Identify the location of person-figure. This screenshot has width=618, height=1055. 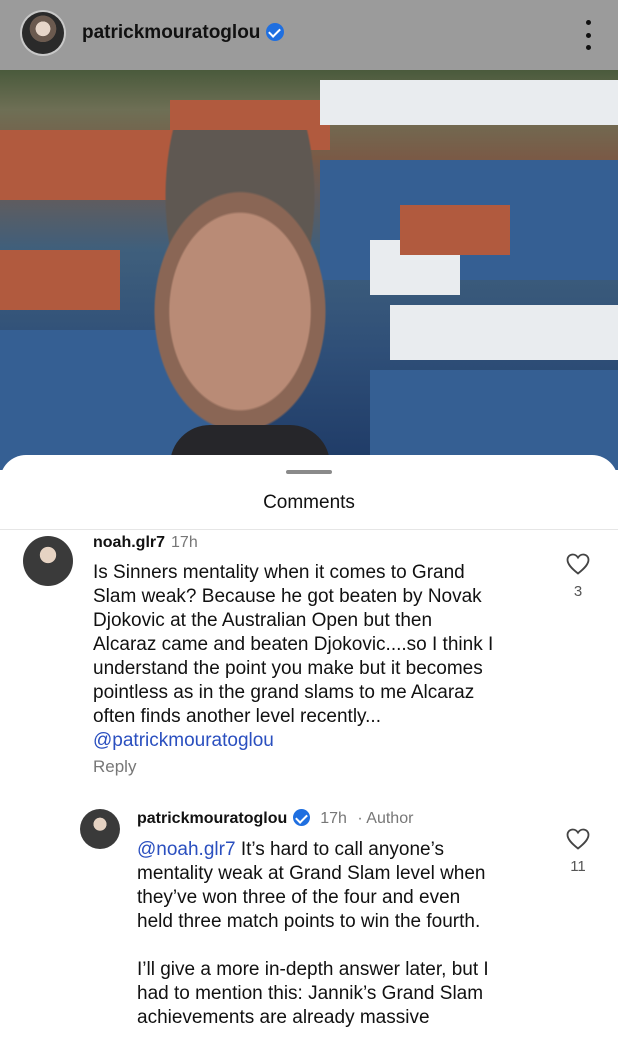
(240, 295).